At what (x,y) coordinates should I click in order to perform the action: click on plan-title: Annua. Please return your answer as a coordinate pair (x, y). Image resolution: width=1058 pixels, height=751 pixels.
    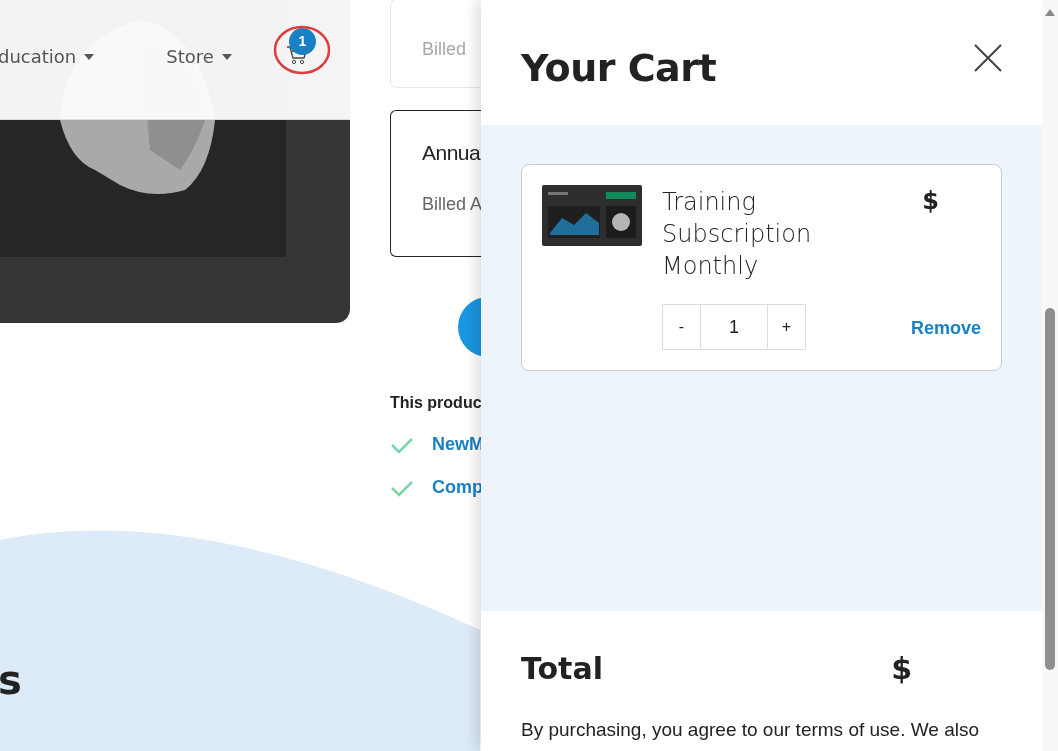
    Looking at the image, I should click on (452, 153).